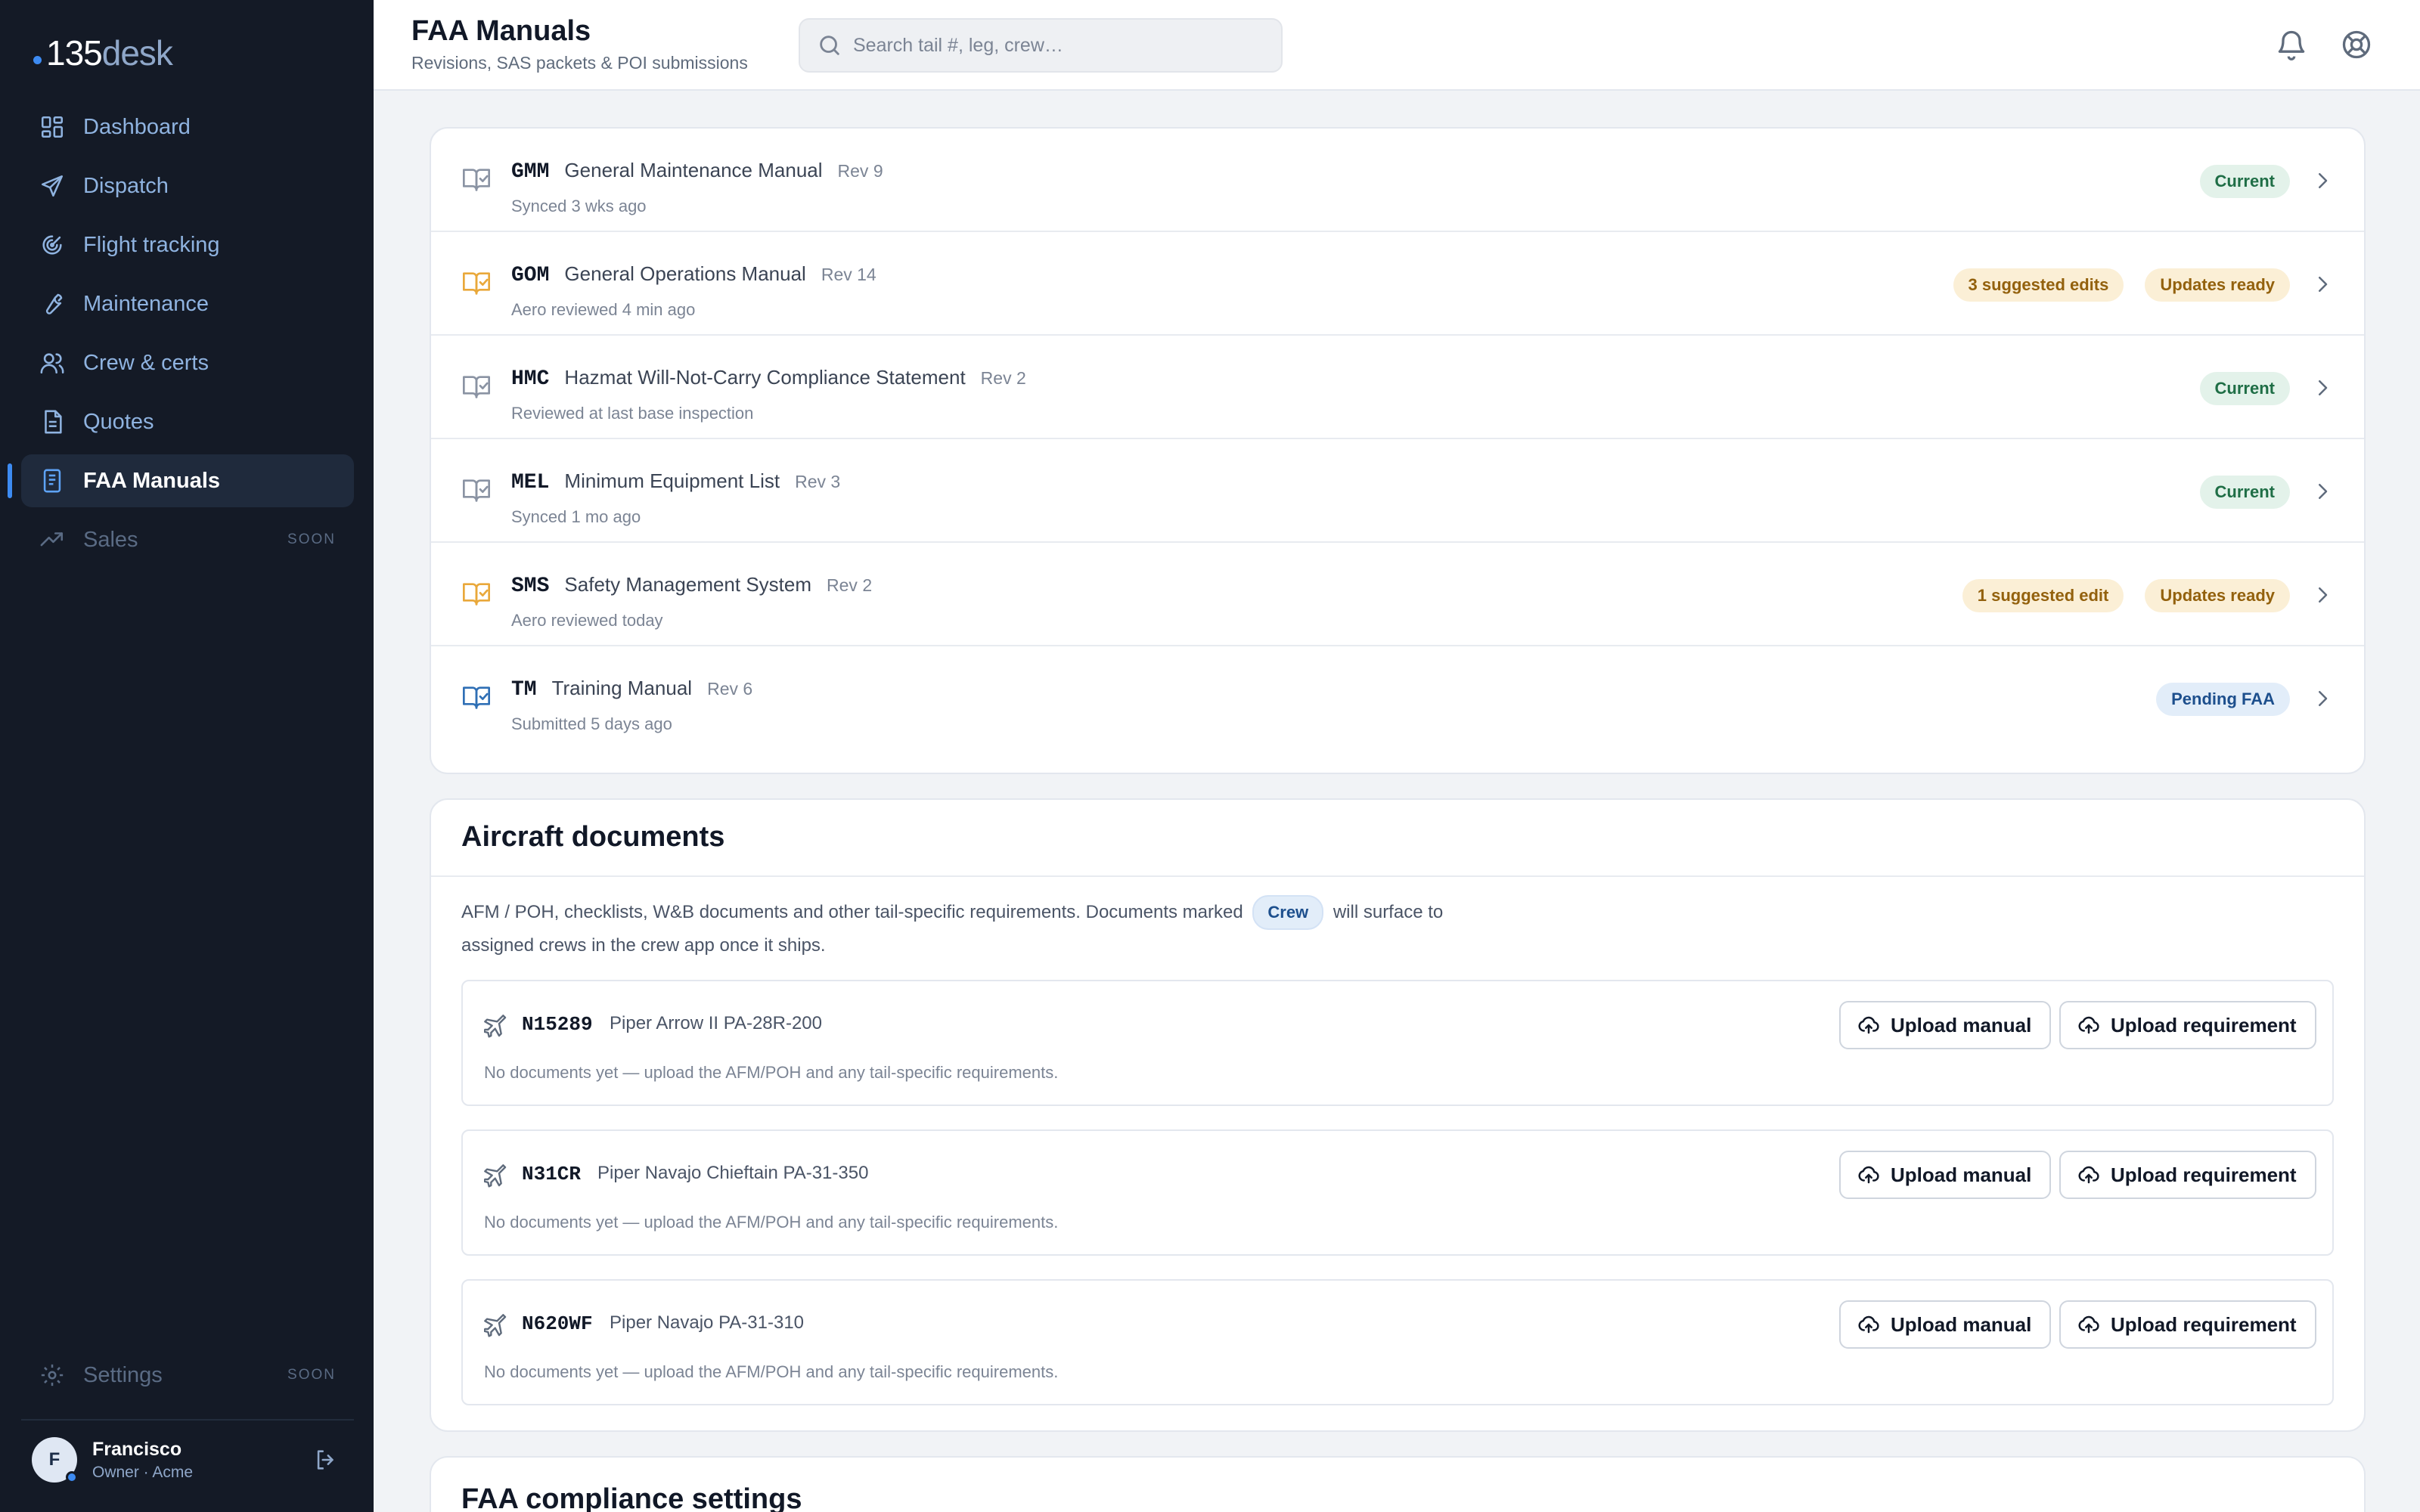 Image resolution: width=2420 pixels, height=1512 pixels. Describe the element at coordinates (119, 421) in the screenshot. I see `sidebar-item-label: Quotes` at that location.